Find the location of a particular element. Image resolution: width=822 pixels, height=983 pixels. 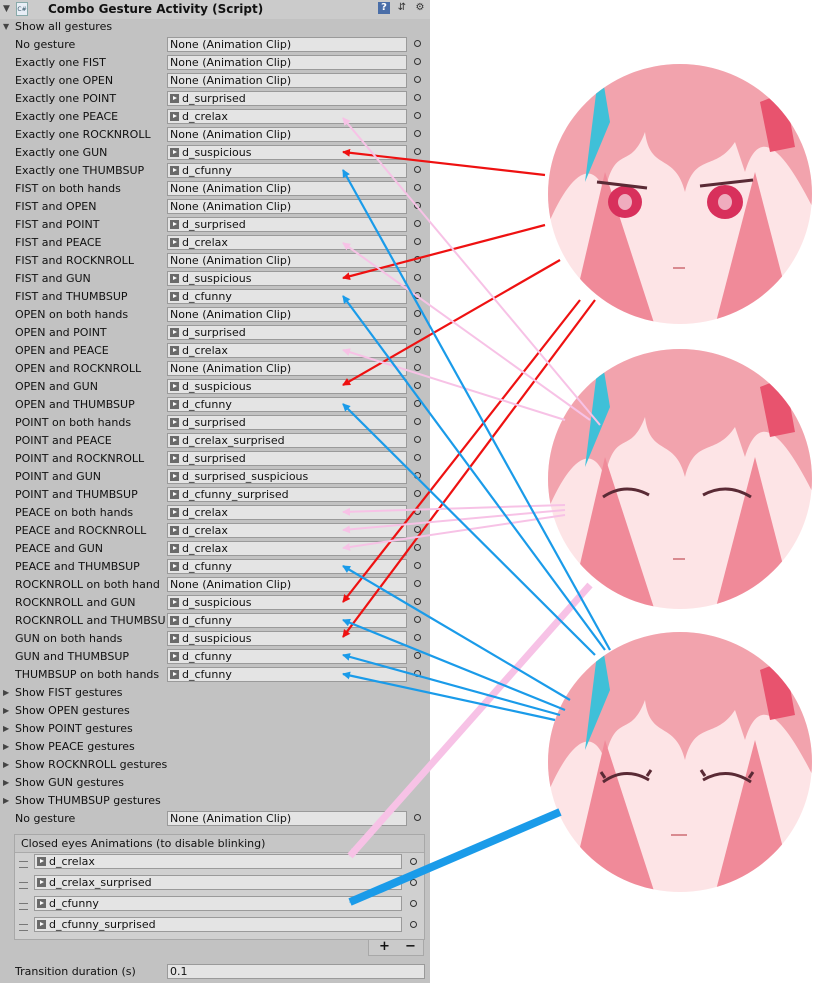

gesture-foldout: ▶ Show FIST gestures is located at coordinates (215, 693).